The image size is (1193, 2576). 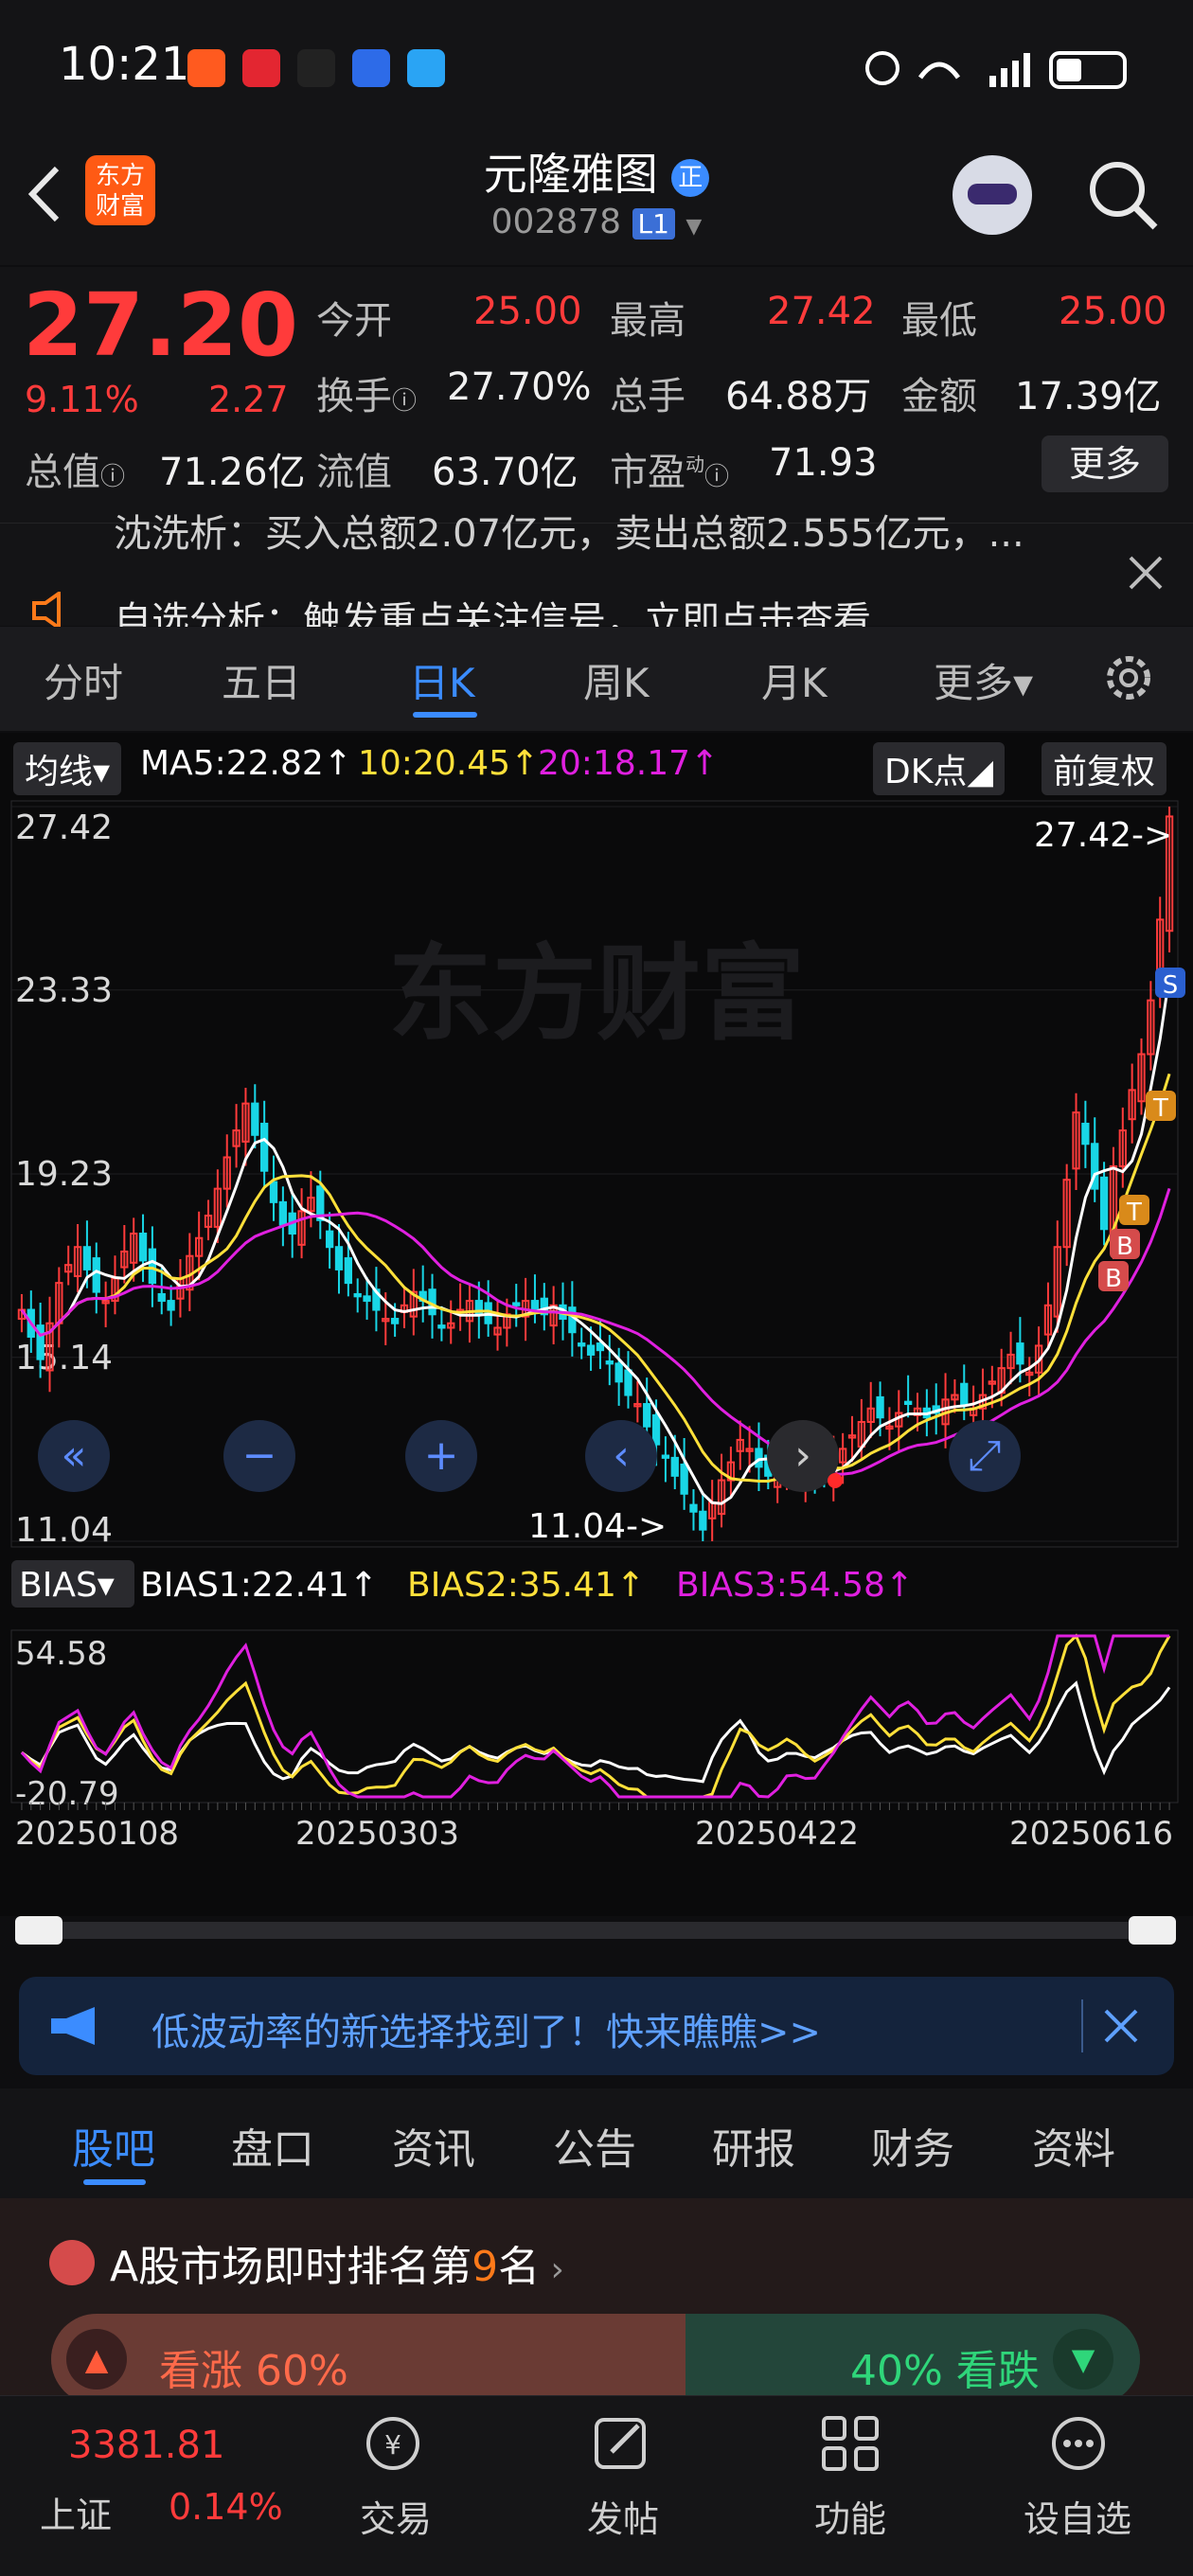 What do you see at coordinates (259, 1586) in the screenshot?
I see `bias1-label: BIAS1:22.41↑` at bounding box center [259, 1586].